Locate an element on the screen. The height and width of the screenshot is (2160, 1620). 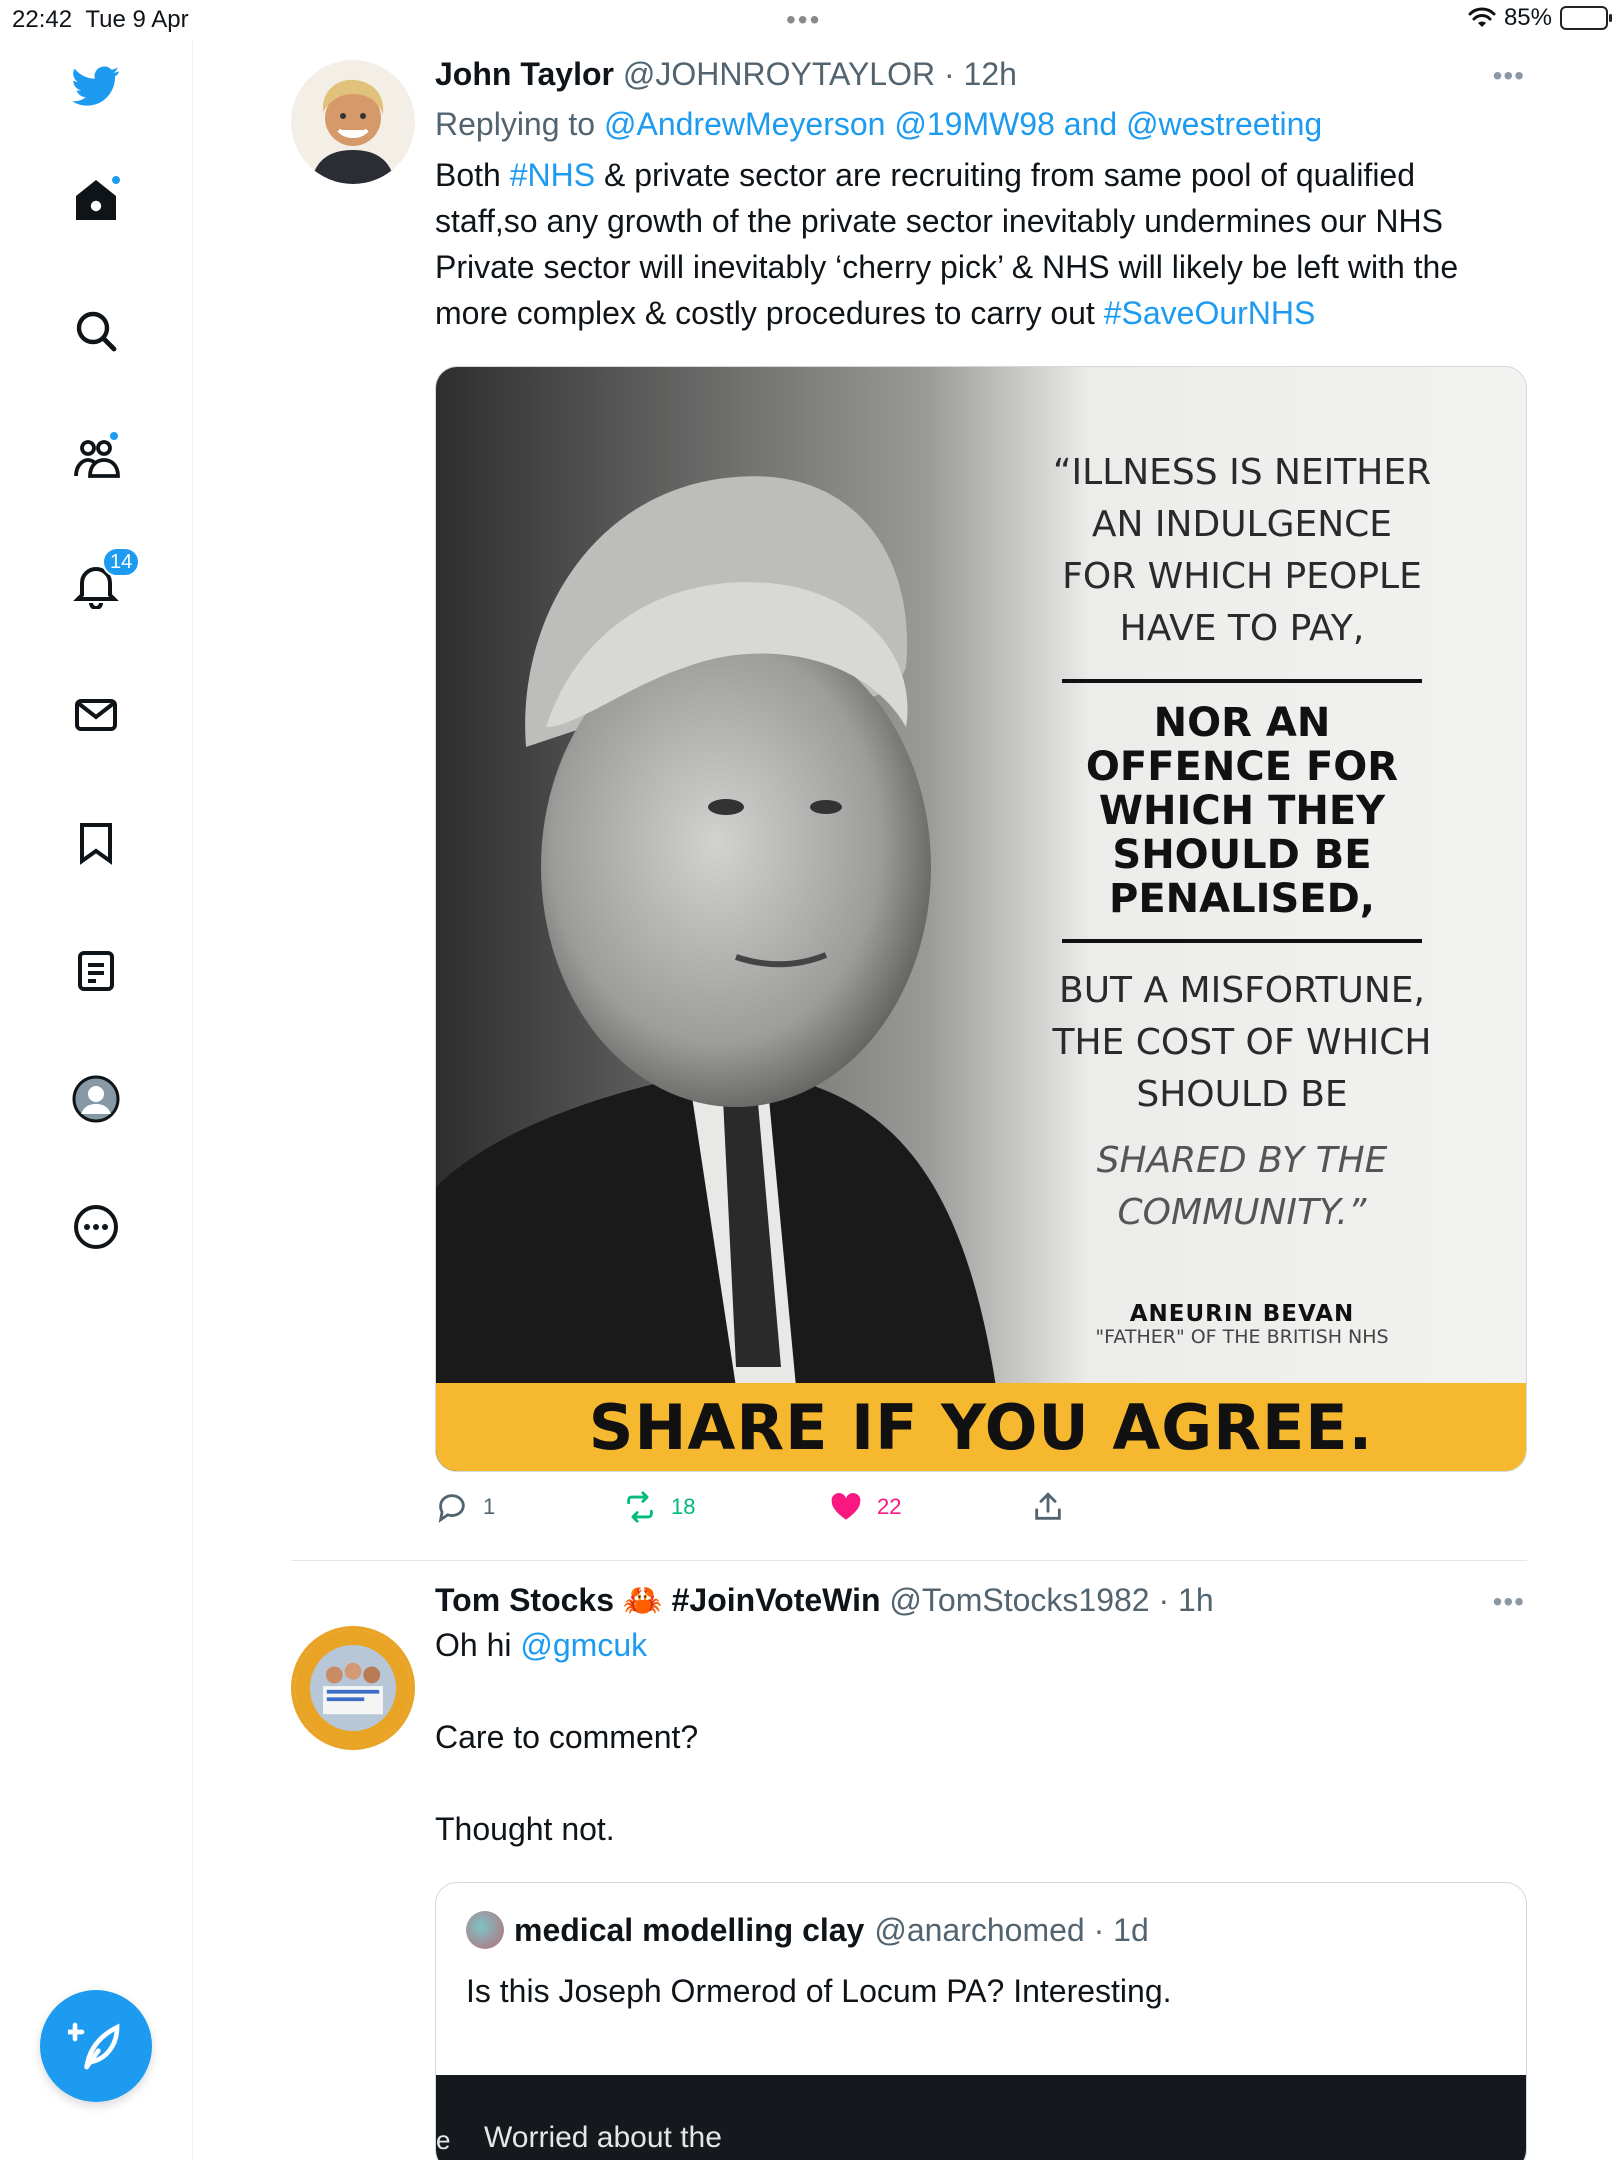
tweet-time: 1h is located at coordinates (1196, 1600).